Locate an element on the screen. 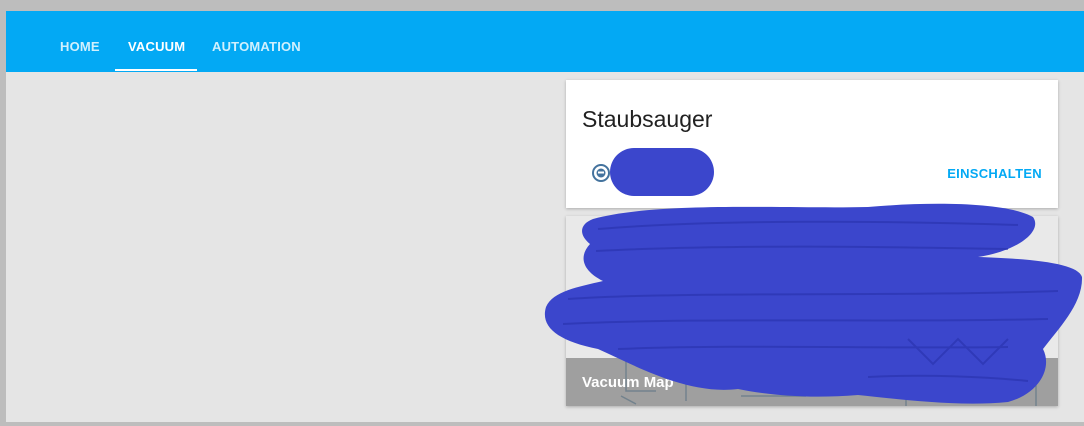 This screenshot has height=426, width=1084. vacuum-card: Staubsauger EINSCHALTEN is located at coordinates (812, 144).